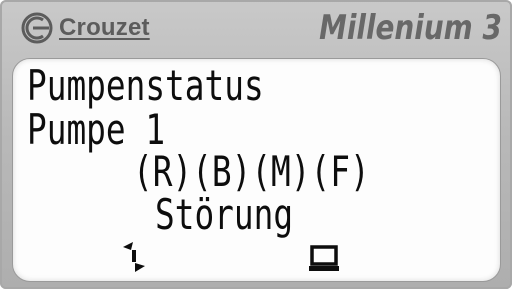 Image resolution: width=512 pixels, height=289 pixels. Describe the element at coordinates (135, 257) in the screenshot. I see `navigation-arrows-icon` at that location.